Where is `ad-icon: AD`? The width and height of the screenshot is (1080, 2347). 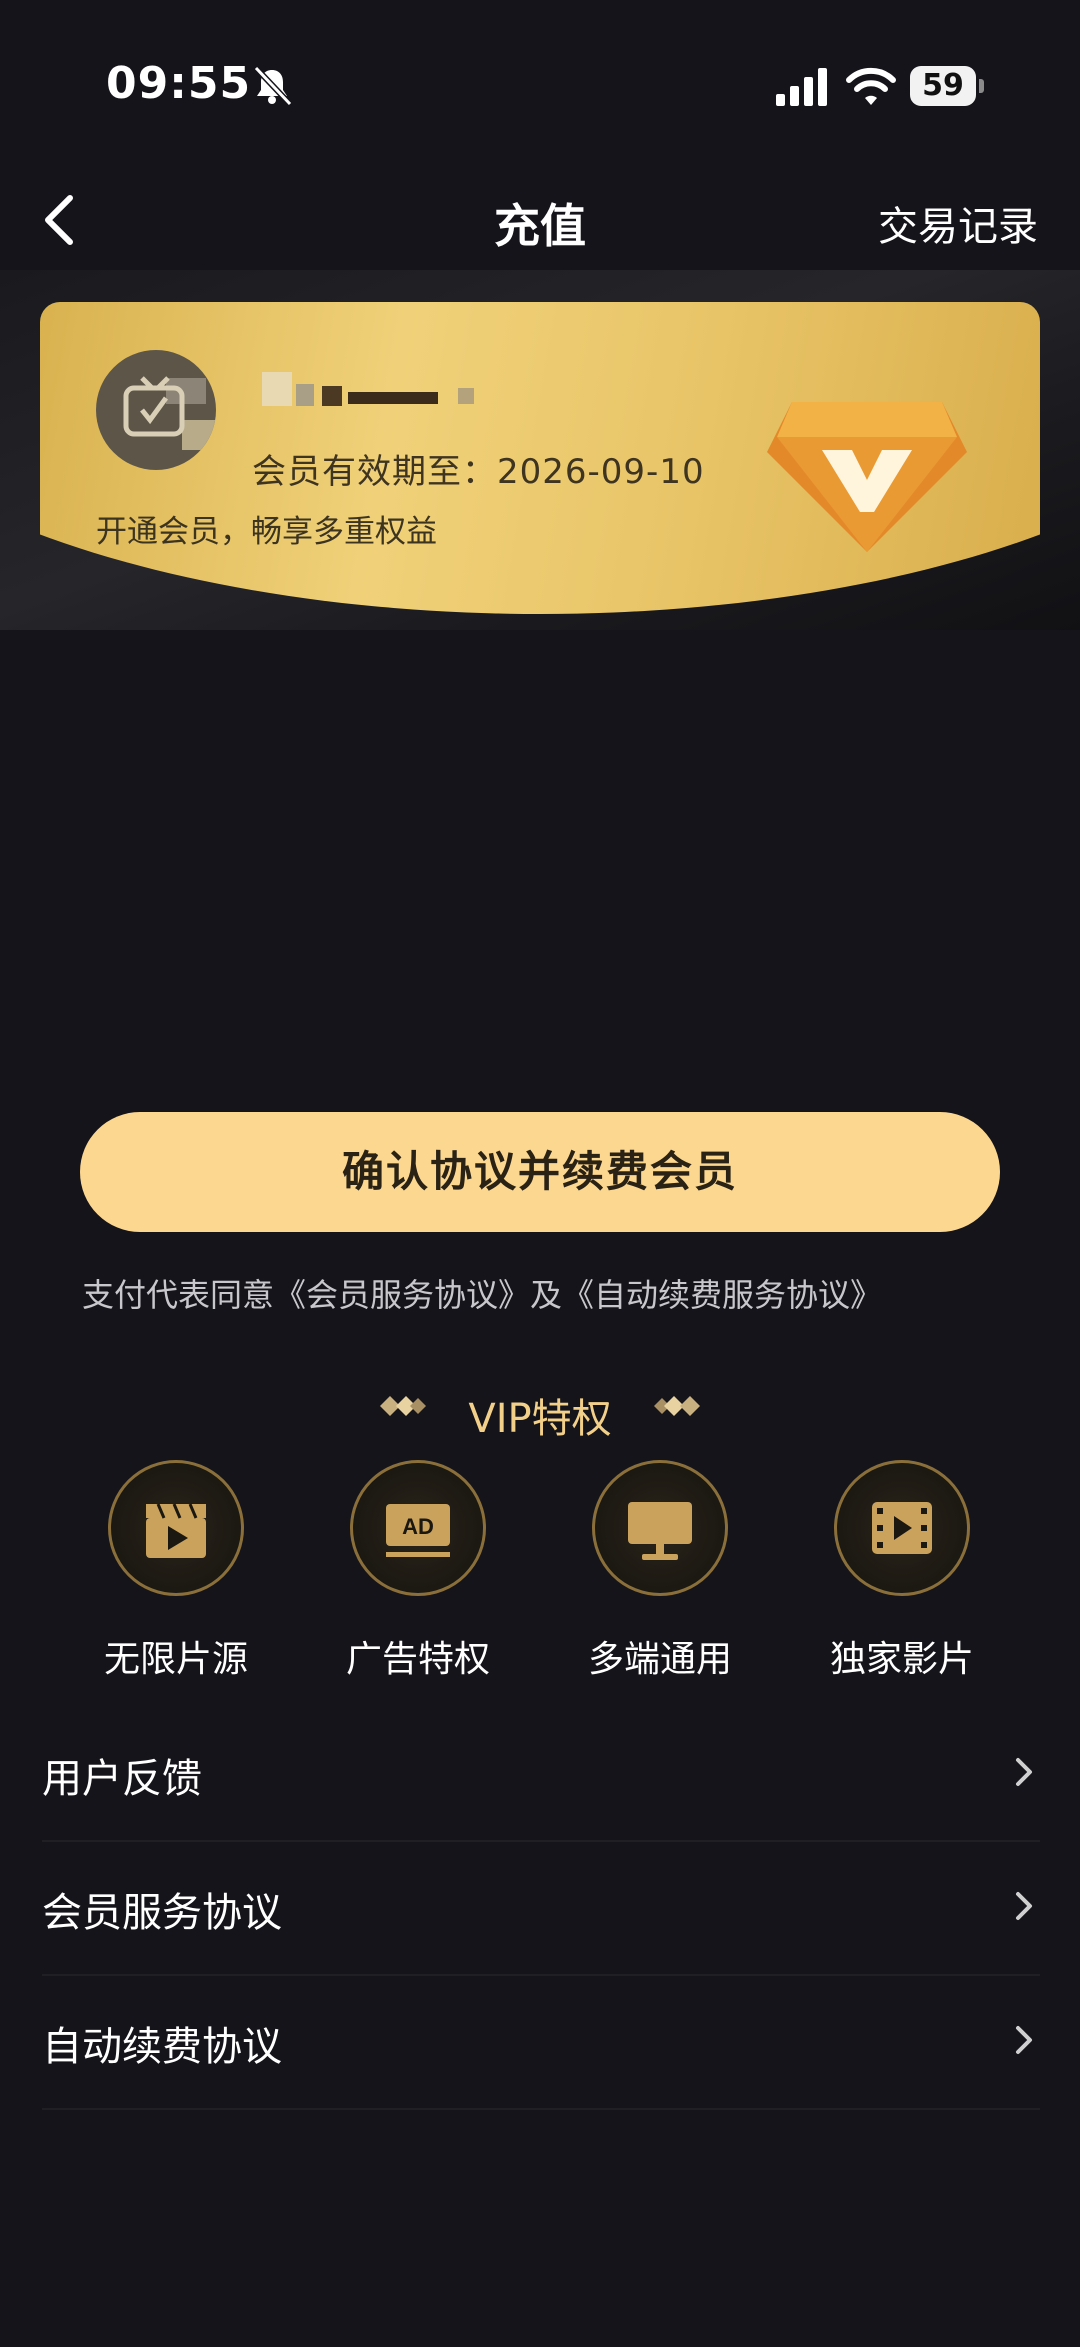
ad-icon: AD is located at coordinates (418, 1530).